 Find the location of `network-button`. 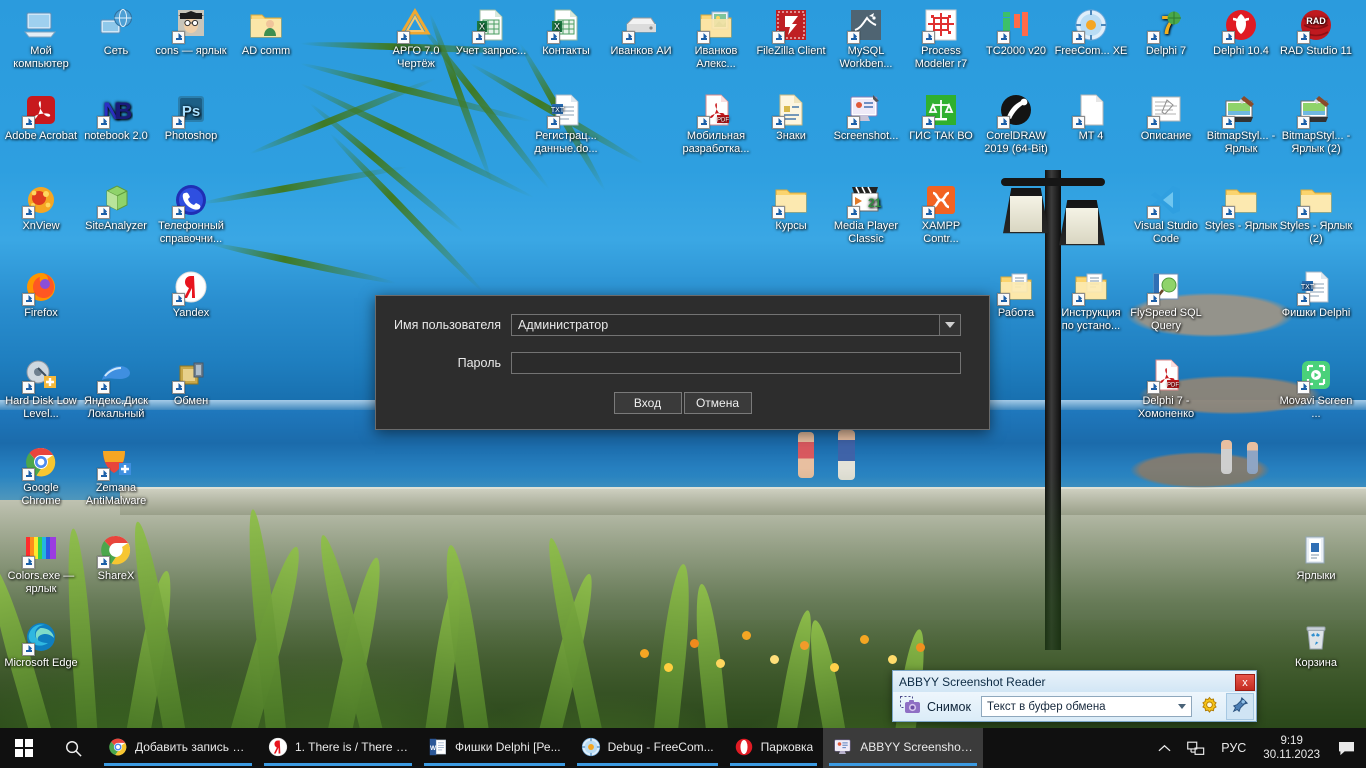

network-button is located at coordinates (1196, 748).